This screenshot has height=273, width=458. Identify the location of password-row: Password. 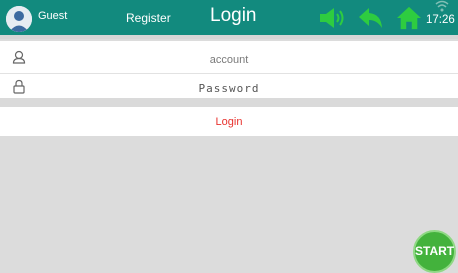
(229, 86).